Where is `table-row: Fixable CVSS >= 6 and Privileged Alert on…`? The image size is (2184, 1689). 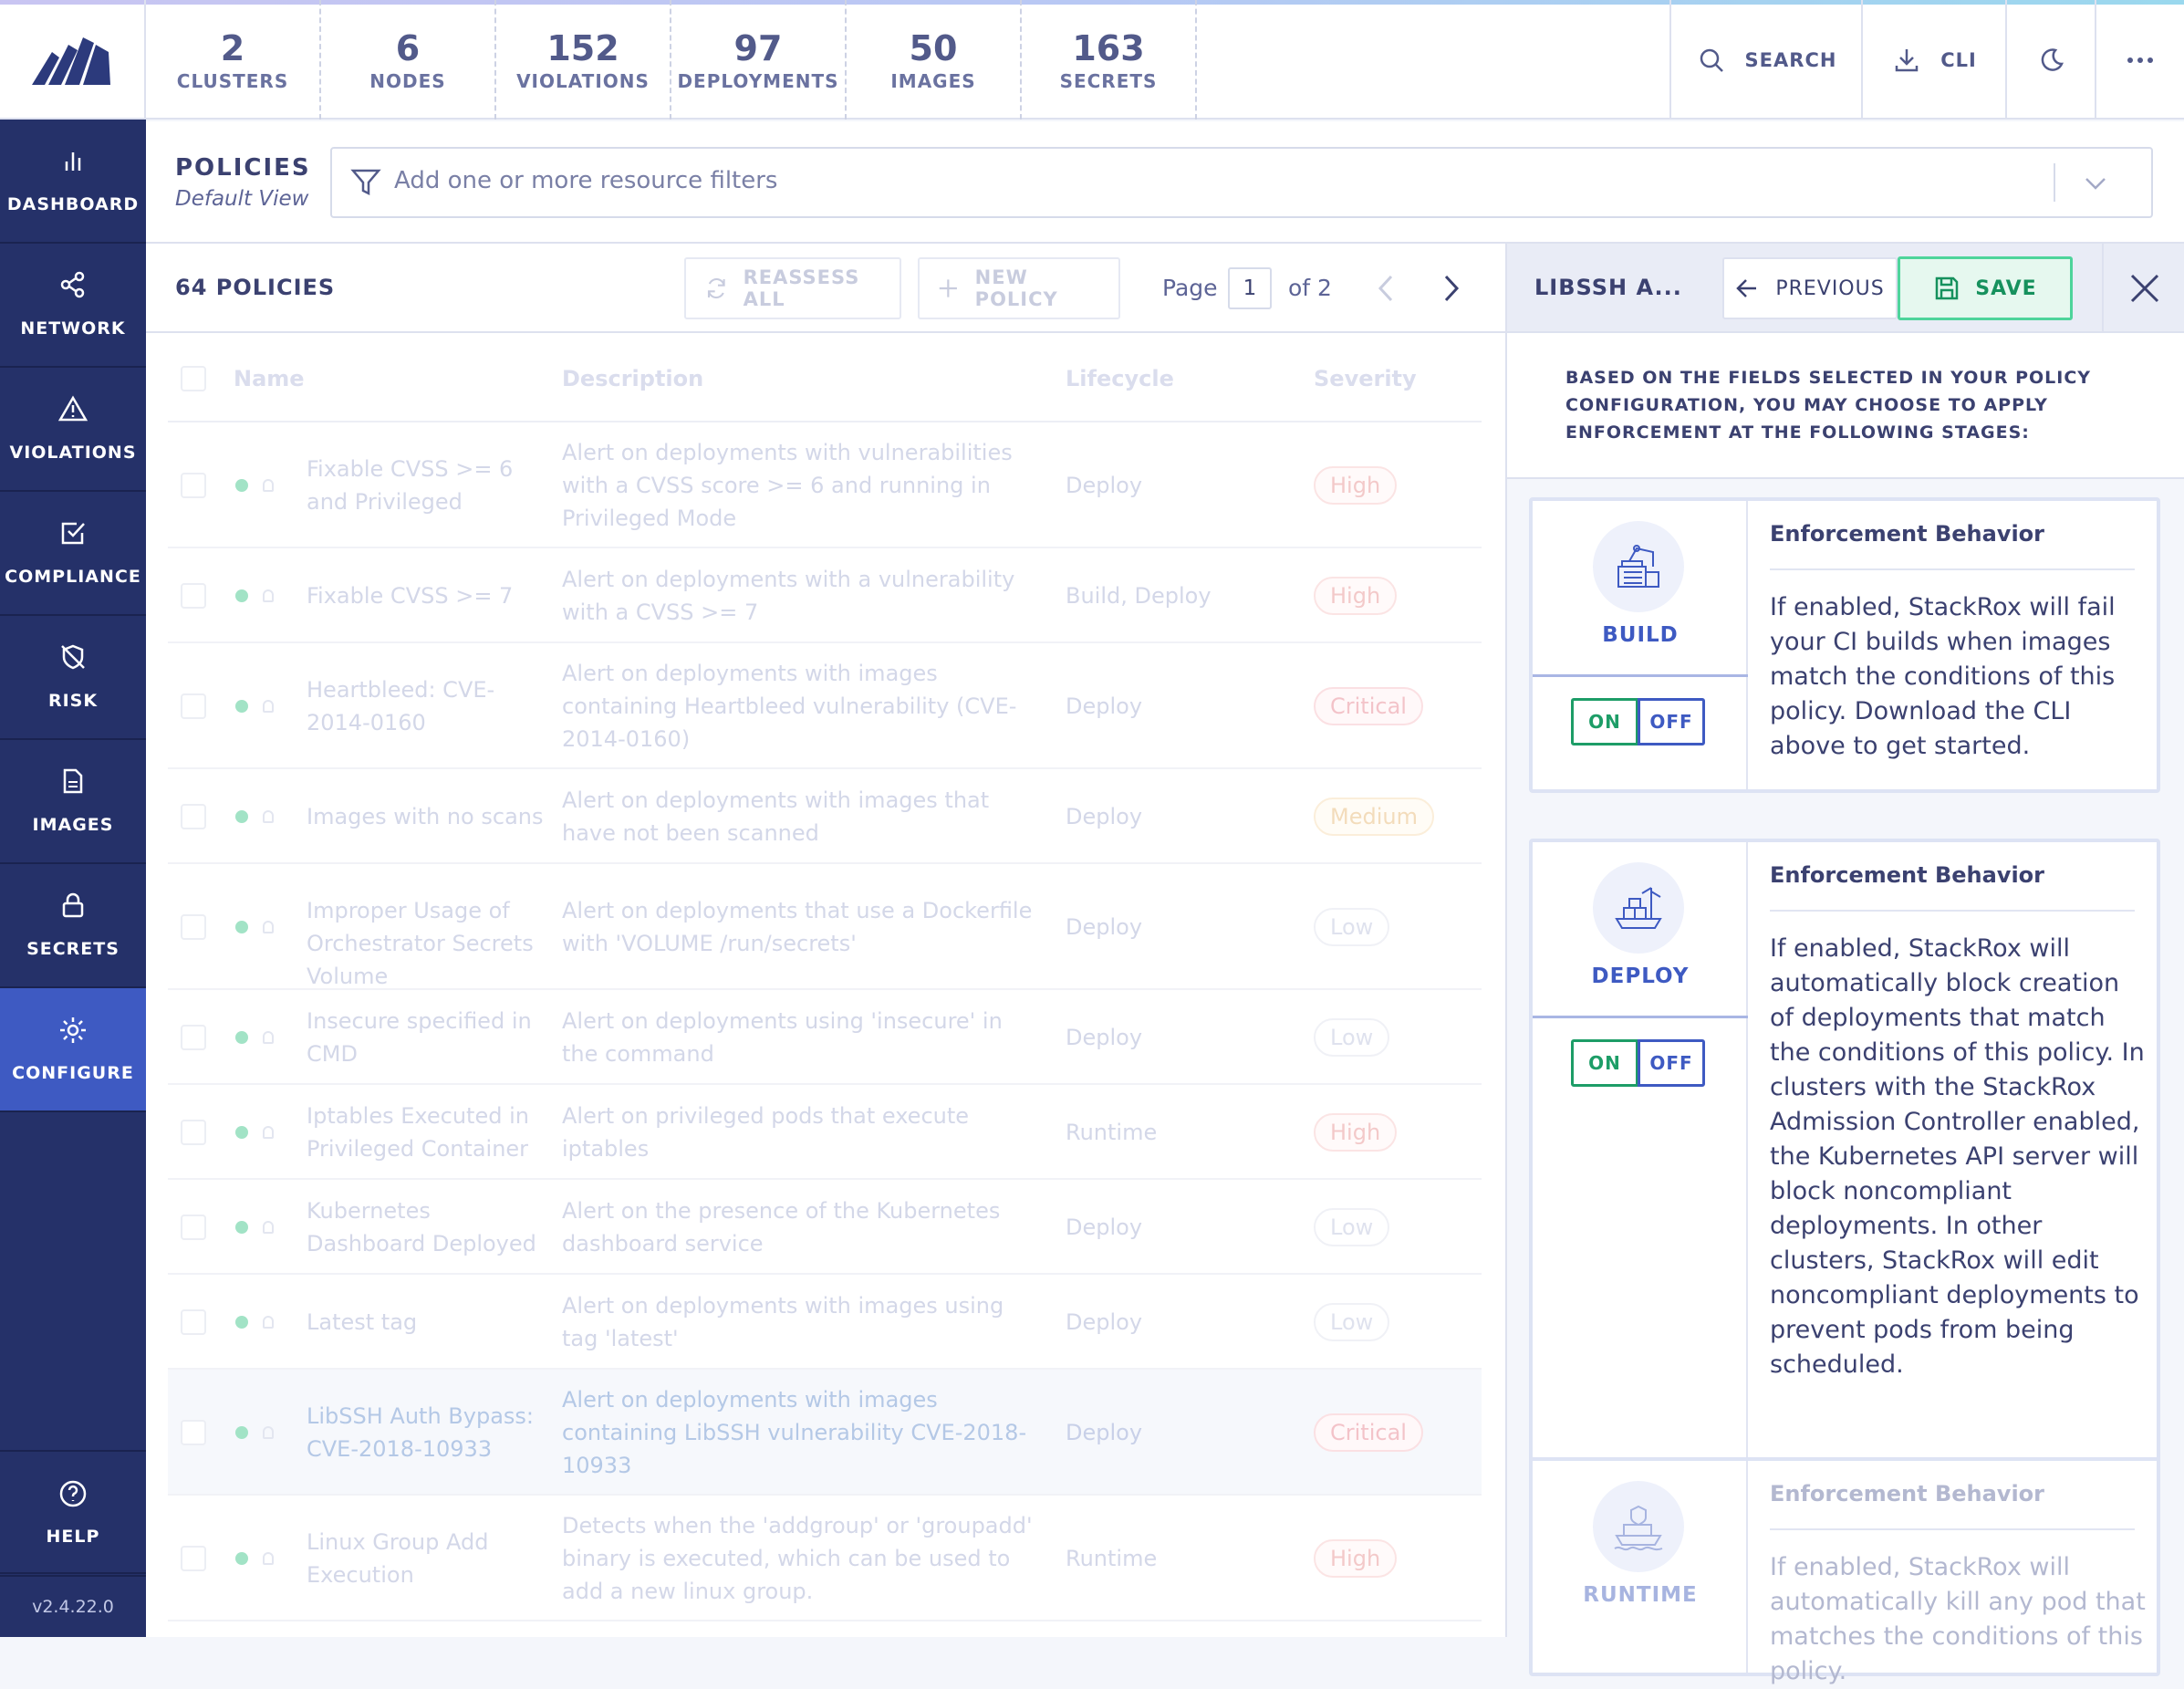
table-row: Fixable CVSS >= 6 and Privileged Alert on… is located at coordinates (825, 485).